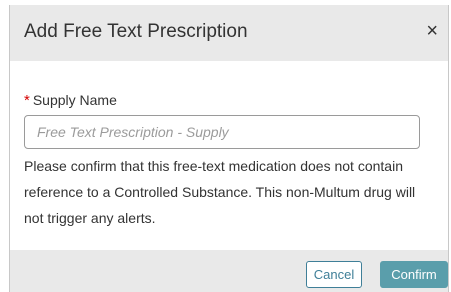 The height and width of the screenshot is (292, 451). What do you see at coordinates (222, 132) in the screenshot?
I see `supply-name-input` at bounding box center [222, 132].